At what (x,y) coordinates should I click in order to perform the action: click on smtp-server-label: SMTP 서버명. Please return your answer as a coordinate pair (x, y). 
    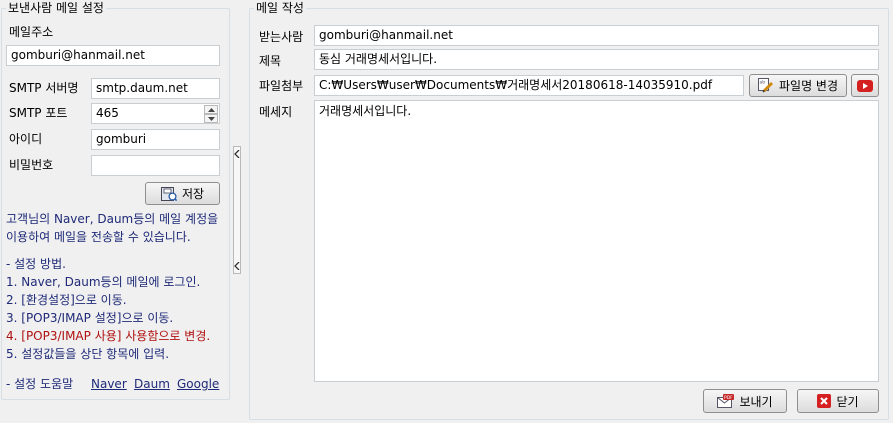
    Looking at the image, I should click on (44, 88).